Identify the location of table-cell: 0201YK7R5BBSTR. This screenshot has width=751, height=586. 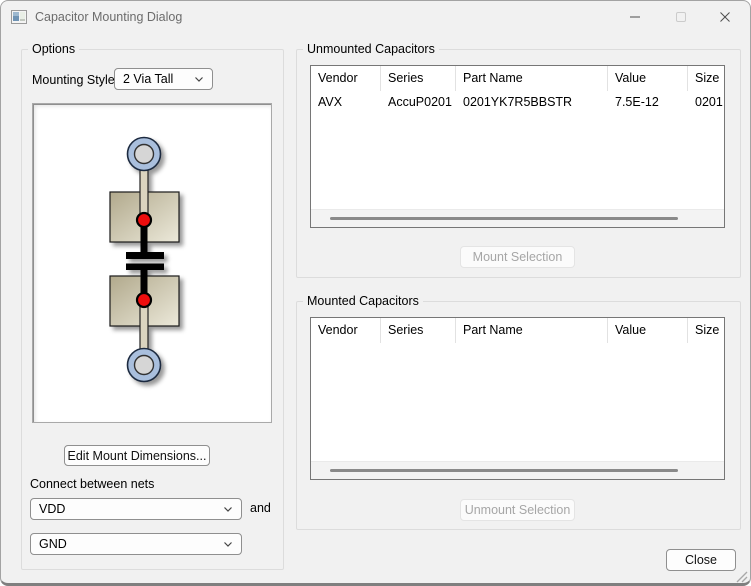
(518, 102).